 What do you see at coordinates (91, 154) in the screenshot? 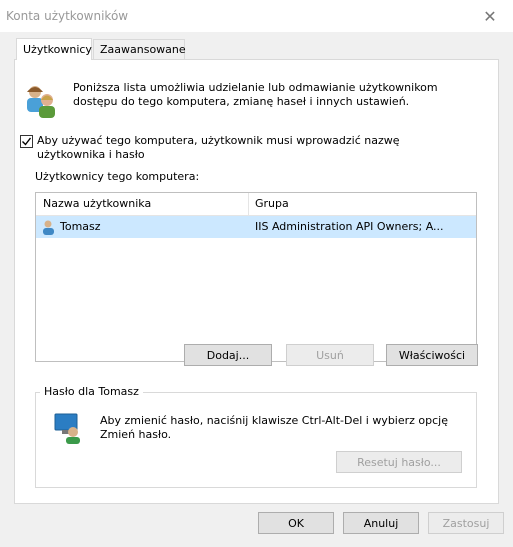
I see `checkbox-label-line2: użytkownika i hasło` at bounding box center [91, 154].